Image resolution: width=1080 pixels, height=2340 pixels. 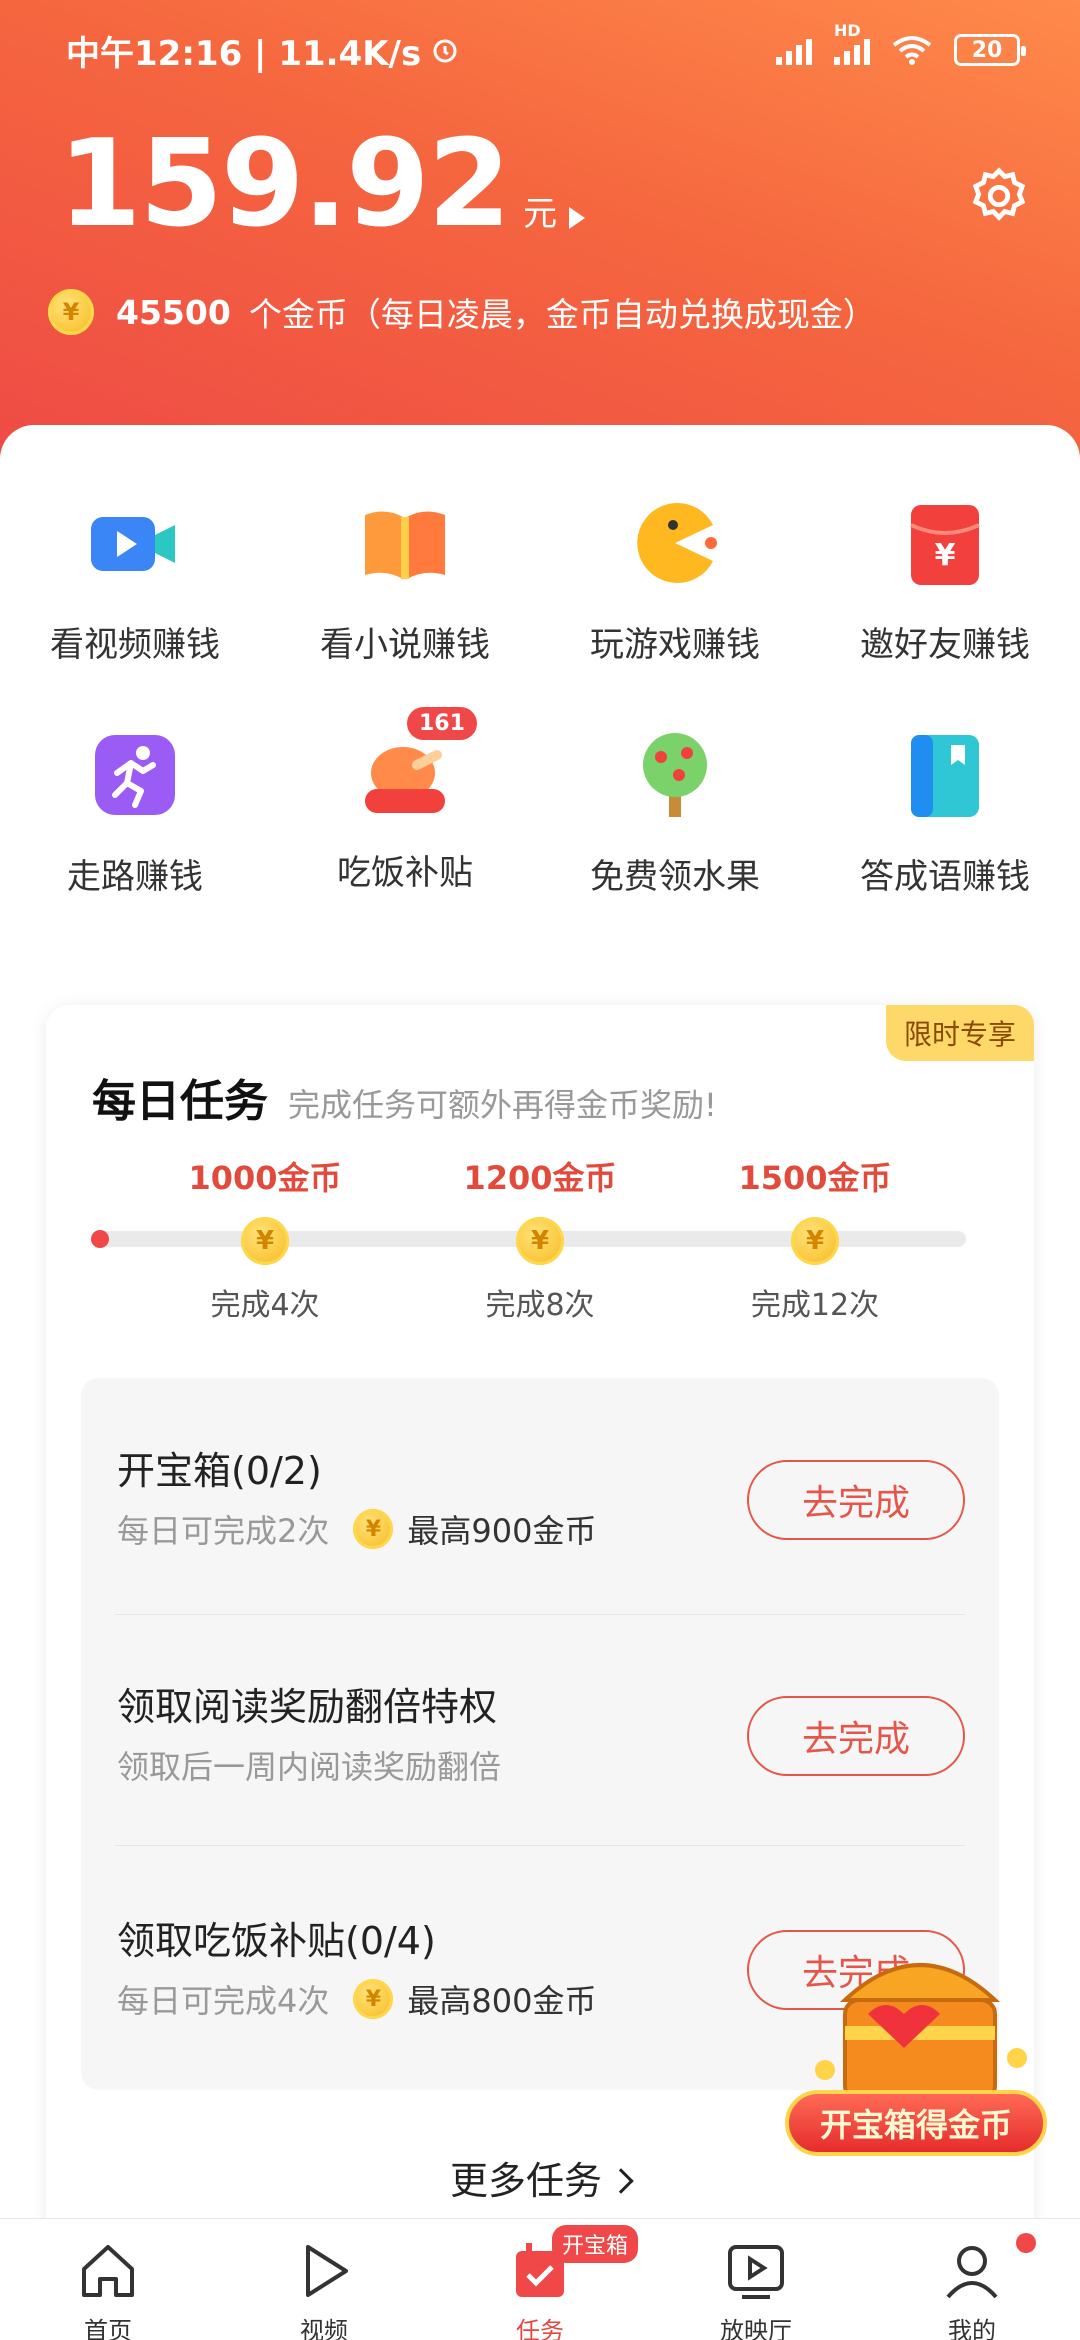 I want to click on grid-label: 看小说赚钱, so click(x=405, y=645).